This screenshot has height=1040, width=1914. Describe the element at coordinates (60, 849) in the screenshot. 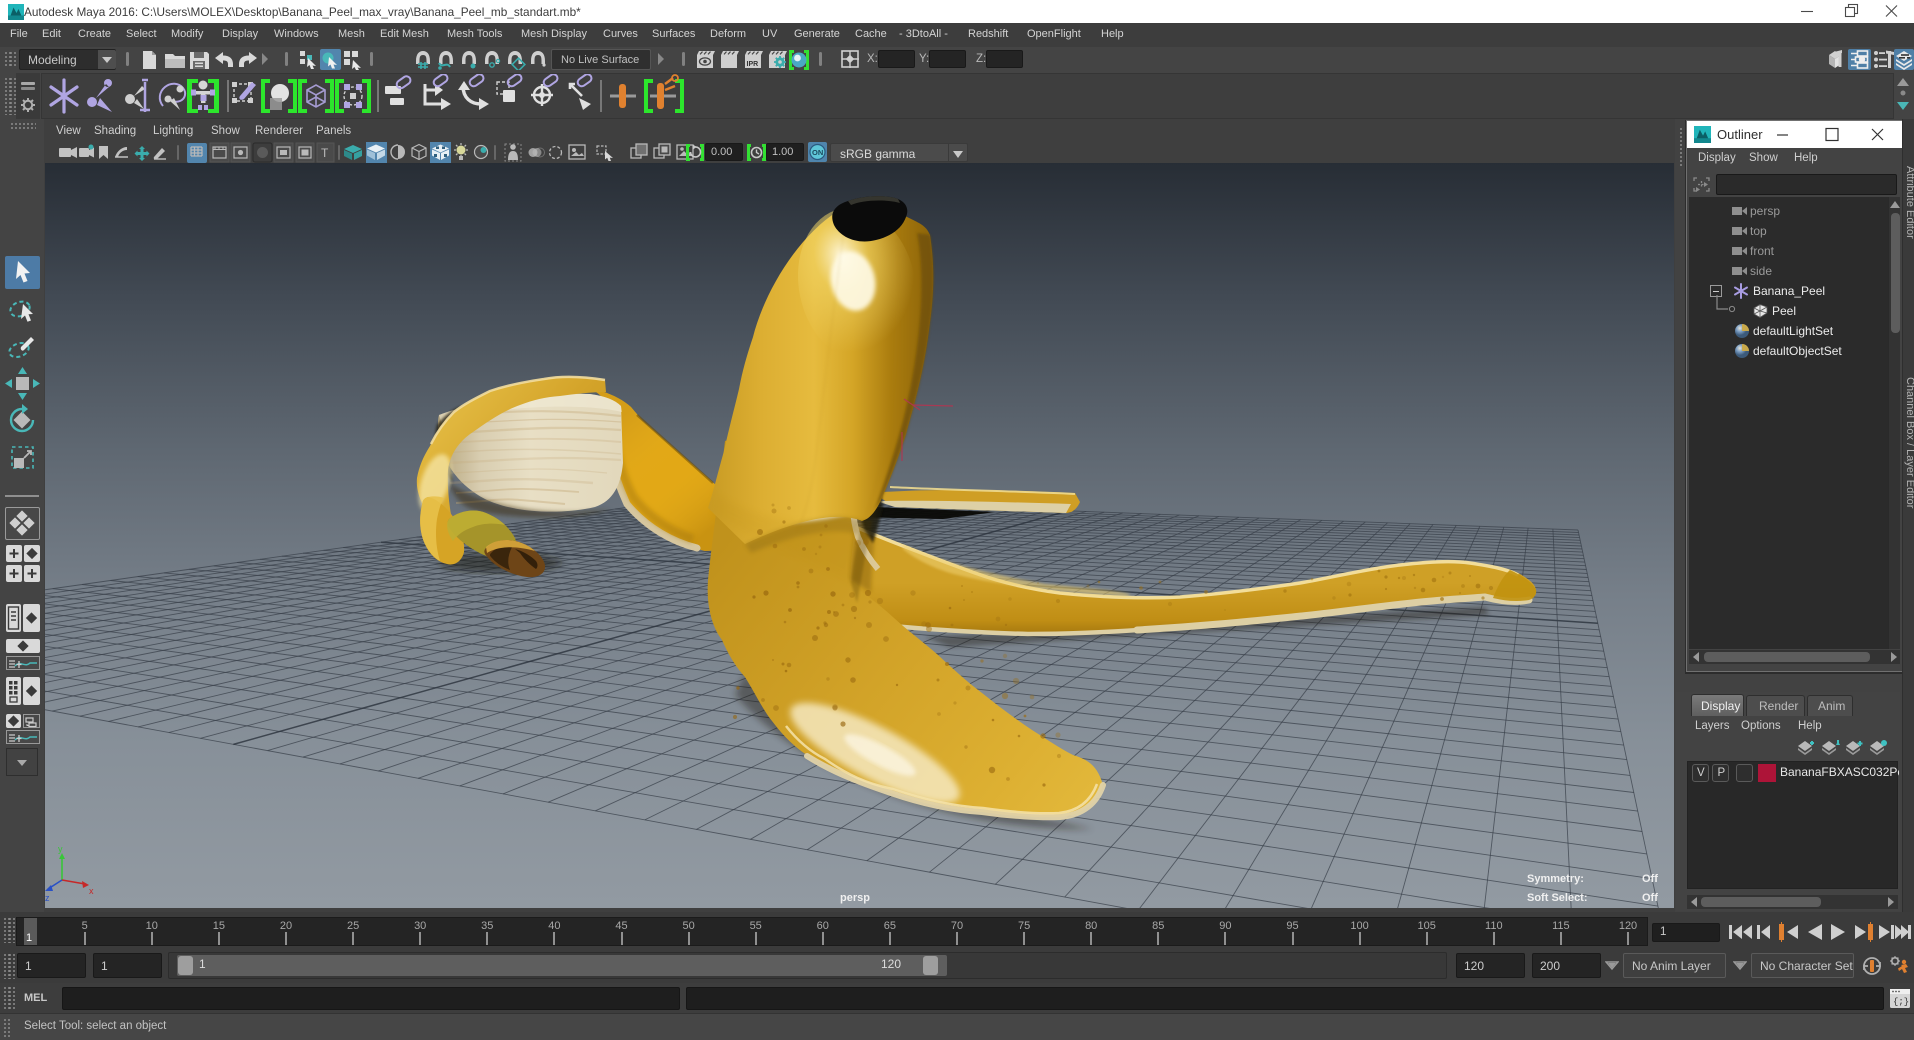

I see `svg-text: y` at that location.